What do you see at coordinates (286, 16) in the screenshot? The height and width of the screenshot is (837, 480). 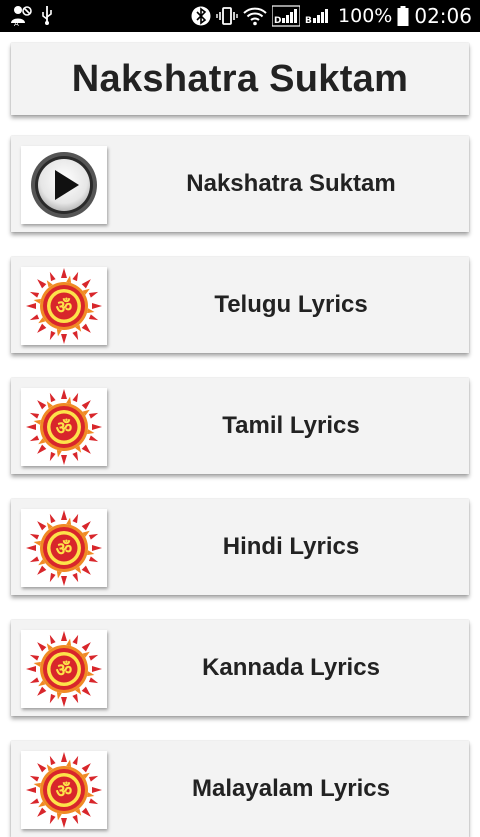 I see `signal-icon: D` at bounding box center [286, 16].